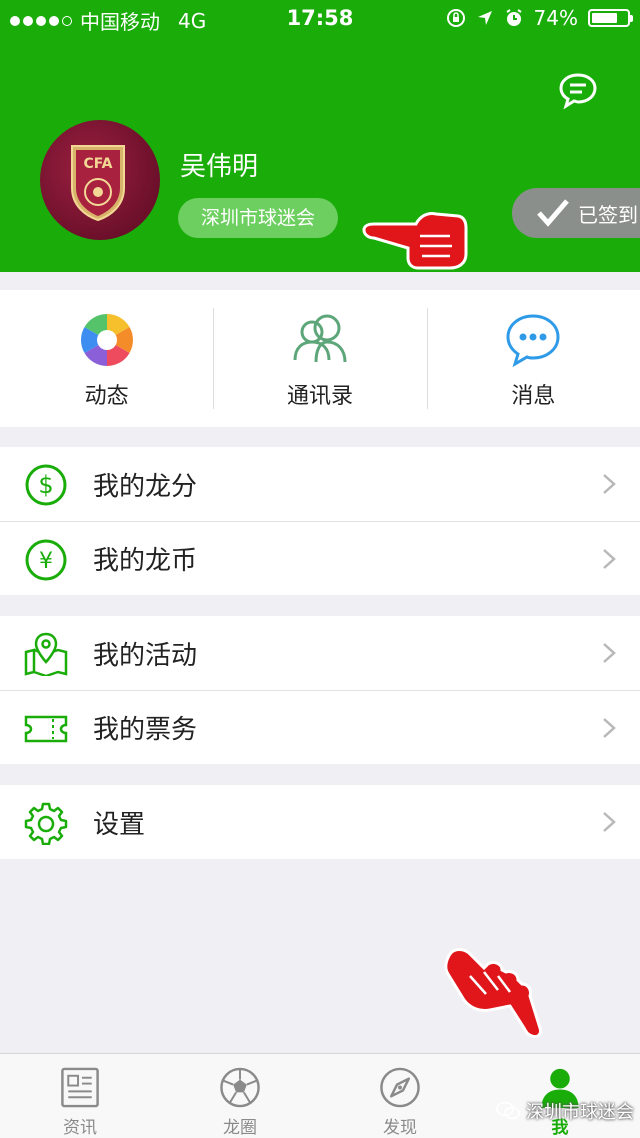 Image resolution: width=640 pixels, height=1138 pixels. I want to click on menu-label-coins: 我的龙币, so click(145, 561).